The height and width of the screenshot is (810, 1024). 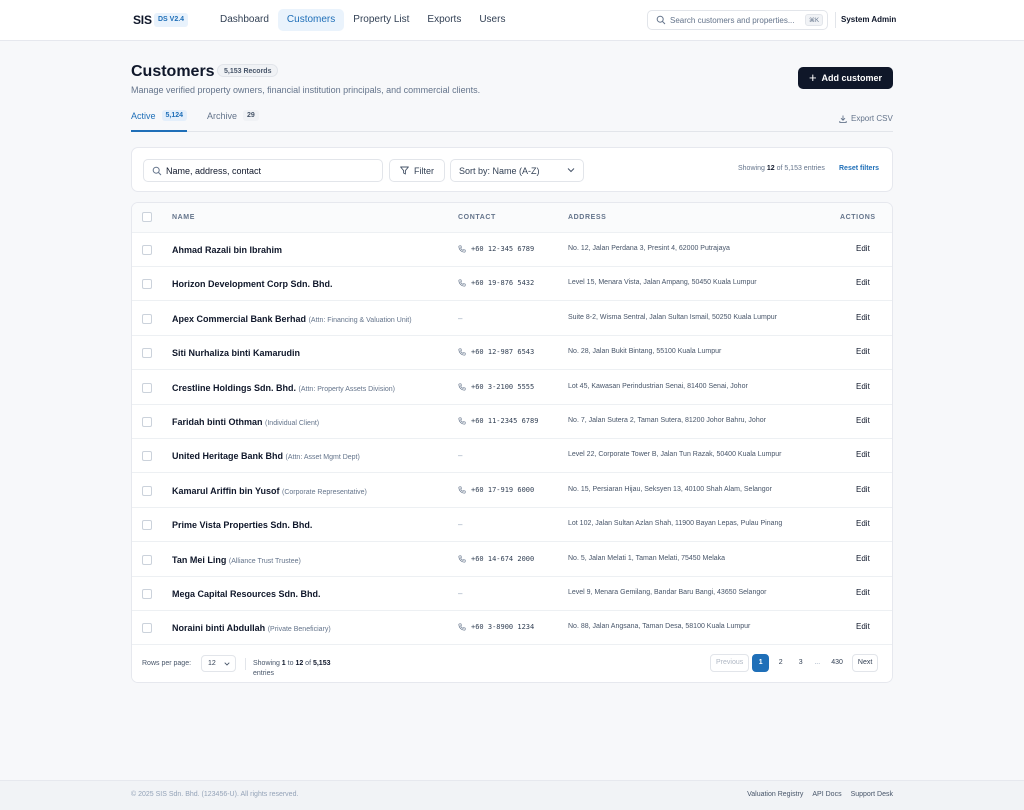 What do you see at coordinates (311, 20) in the screenshot?
I see `nav-customers: Customers` at bounding box center [311, 20].